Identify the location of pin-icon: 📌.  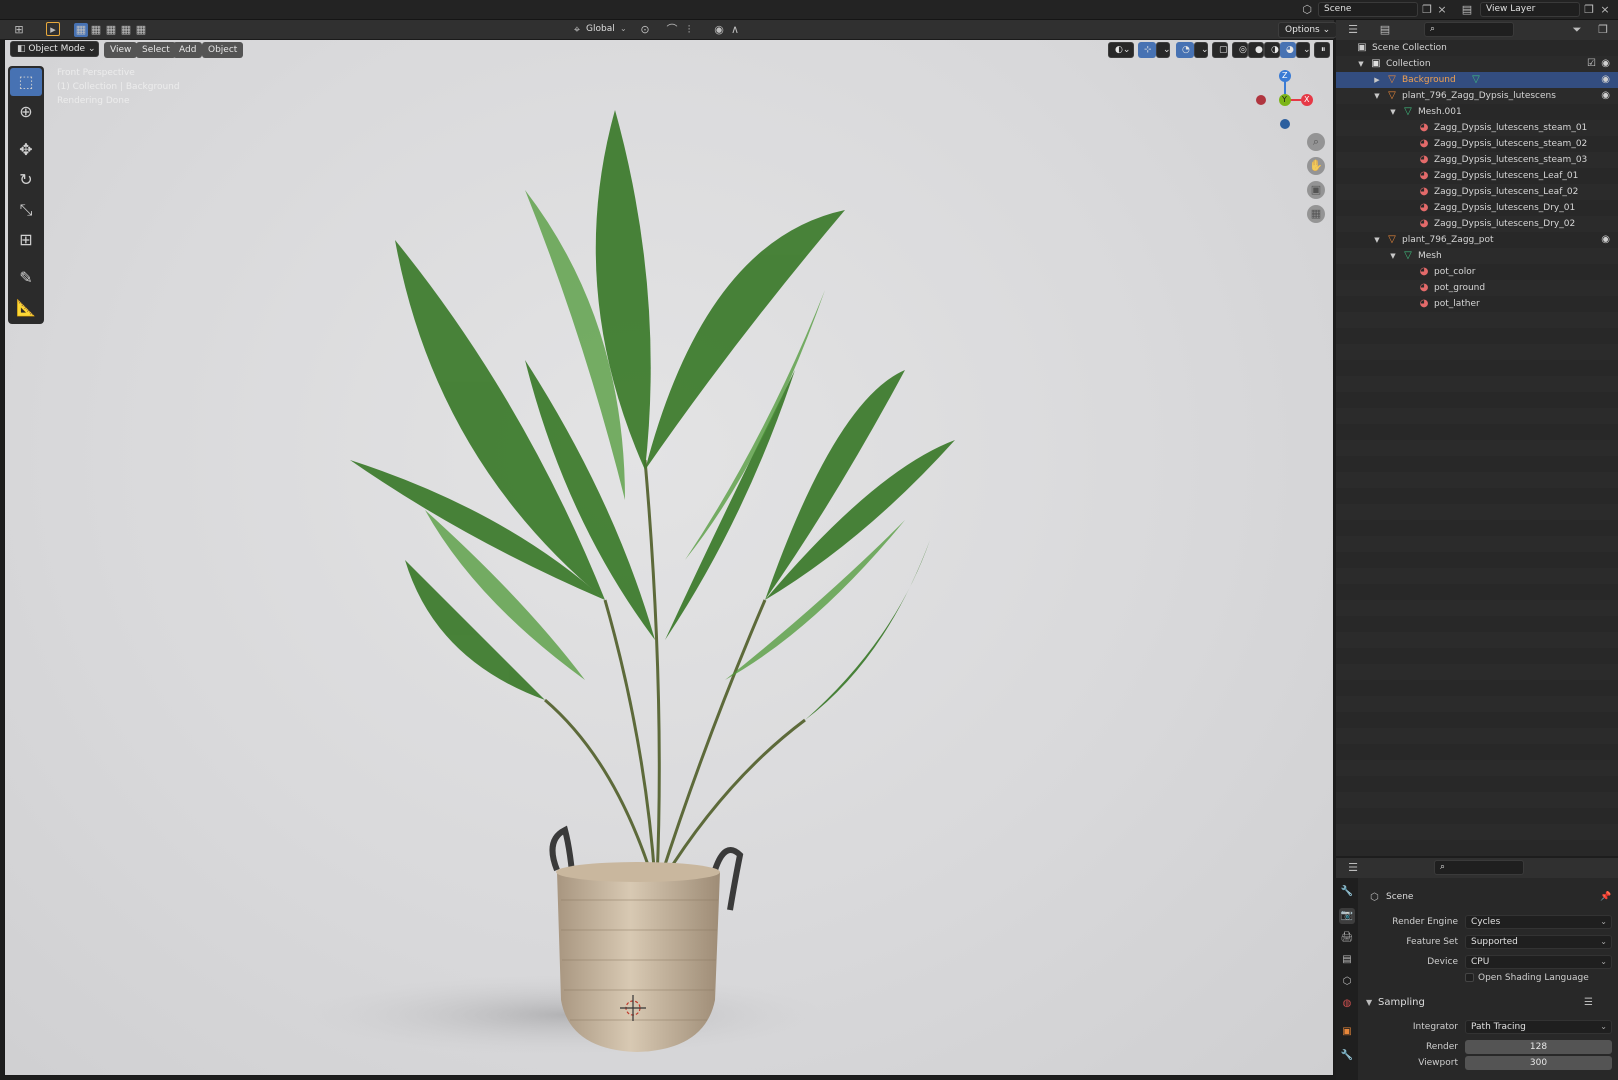
(1605, 897).